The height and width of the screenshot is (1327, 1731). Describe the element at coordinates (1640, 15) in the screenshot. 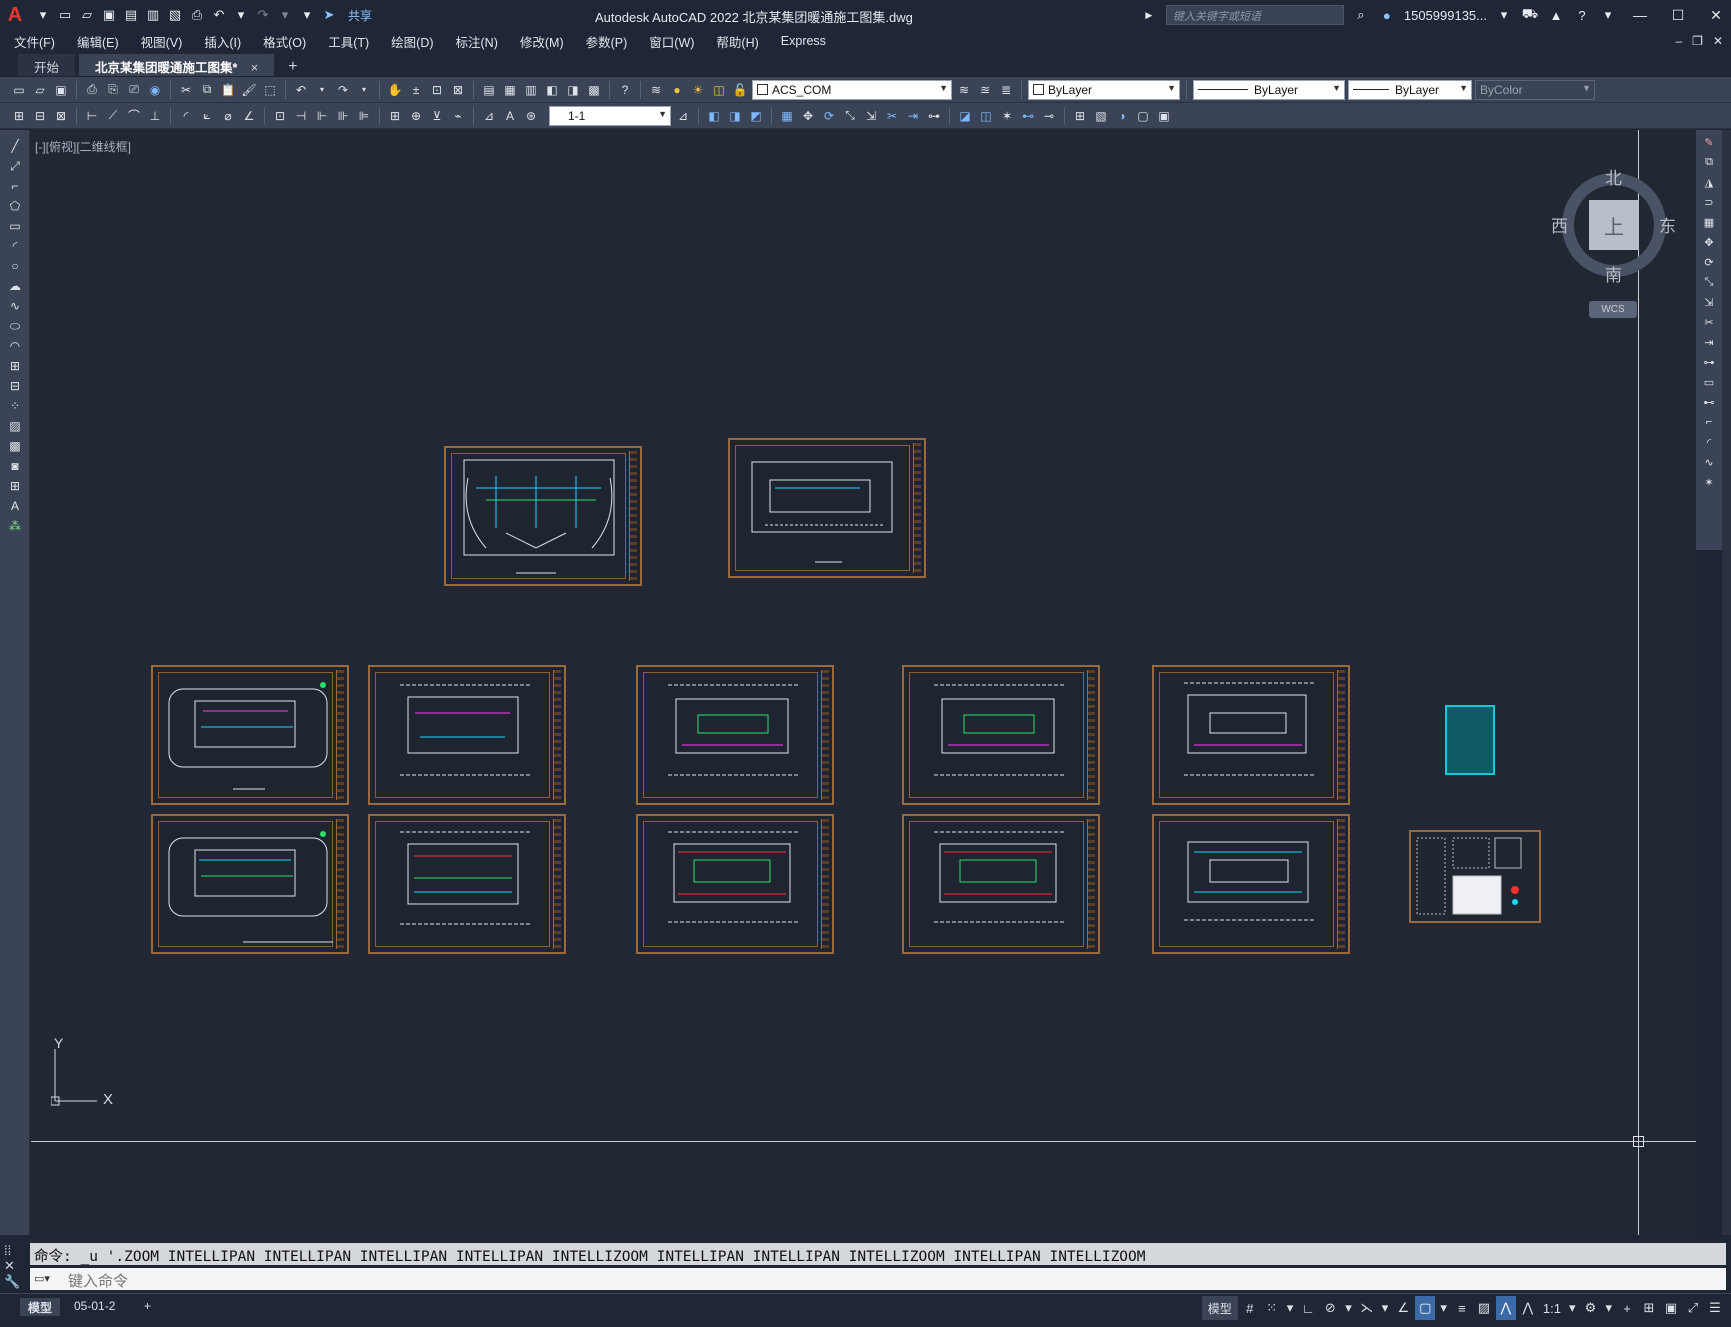

I see `minimize-icon: —` at that location.